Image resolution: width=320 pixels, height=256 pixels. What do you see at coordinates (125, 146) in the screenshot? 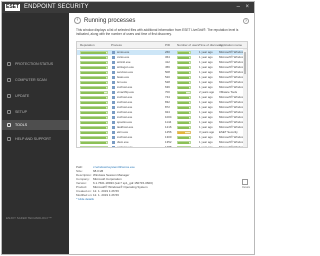
I see `process-name: explorer.exe` at bounding box center [125, 146].